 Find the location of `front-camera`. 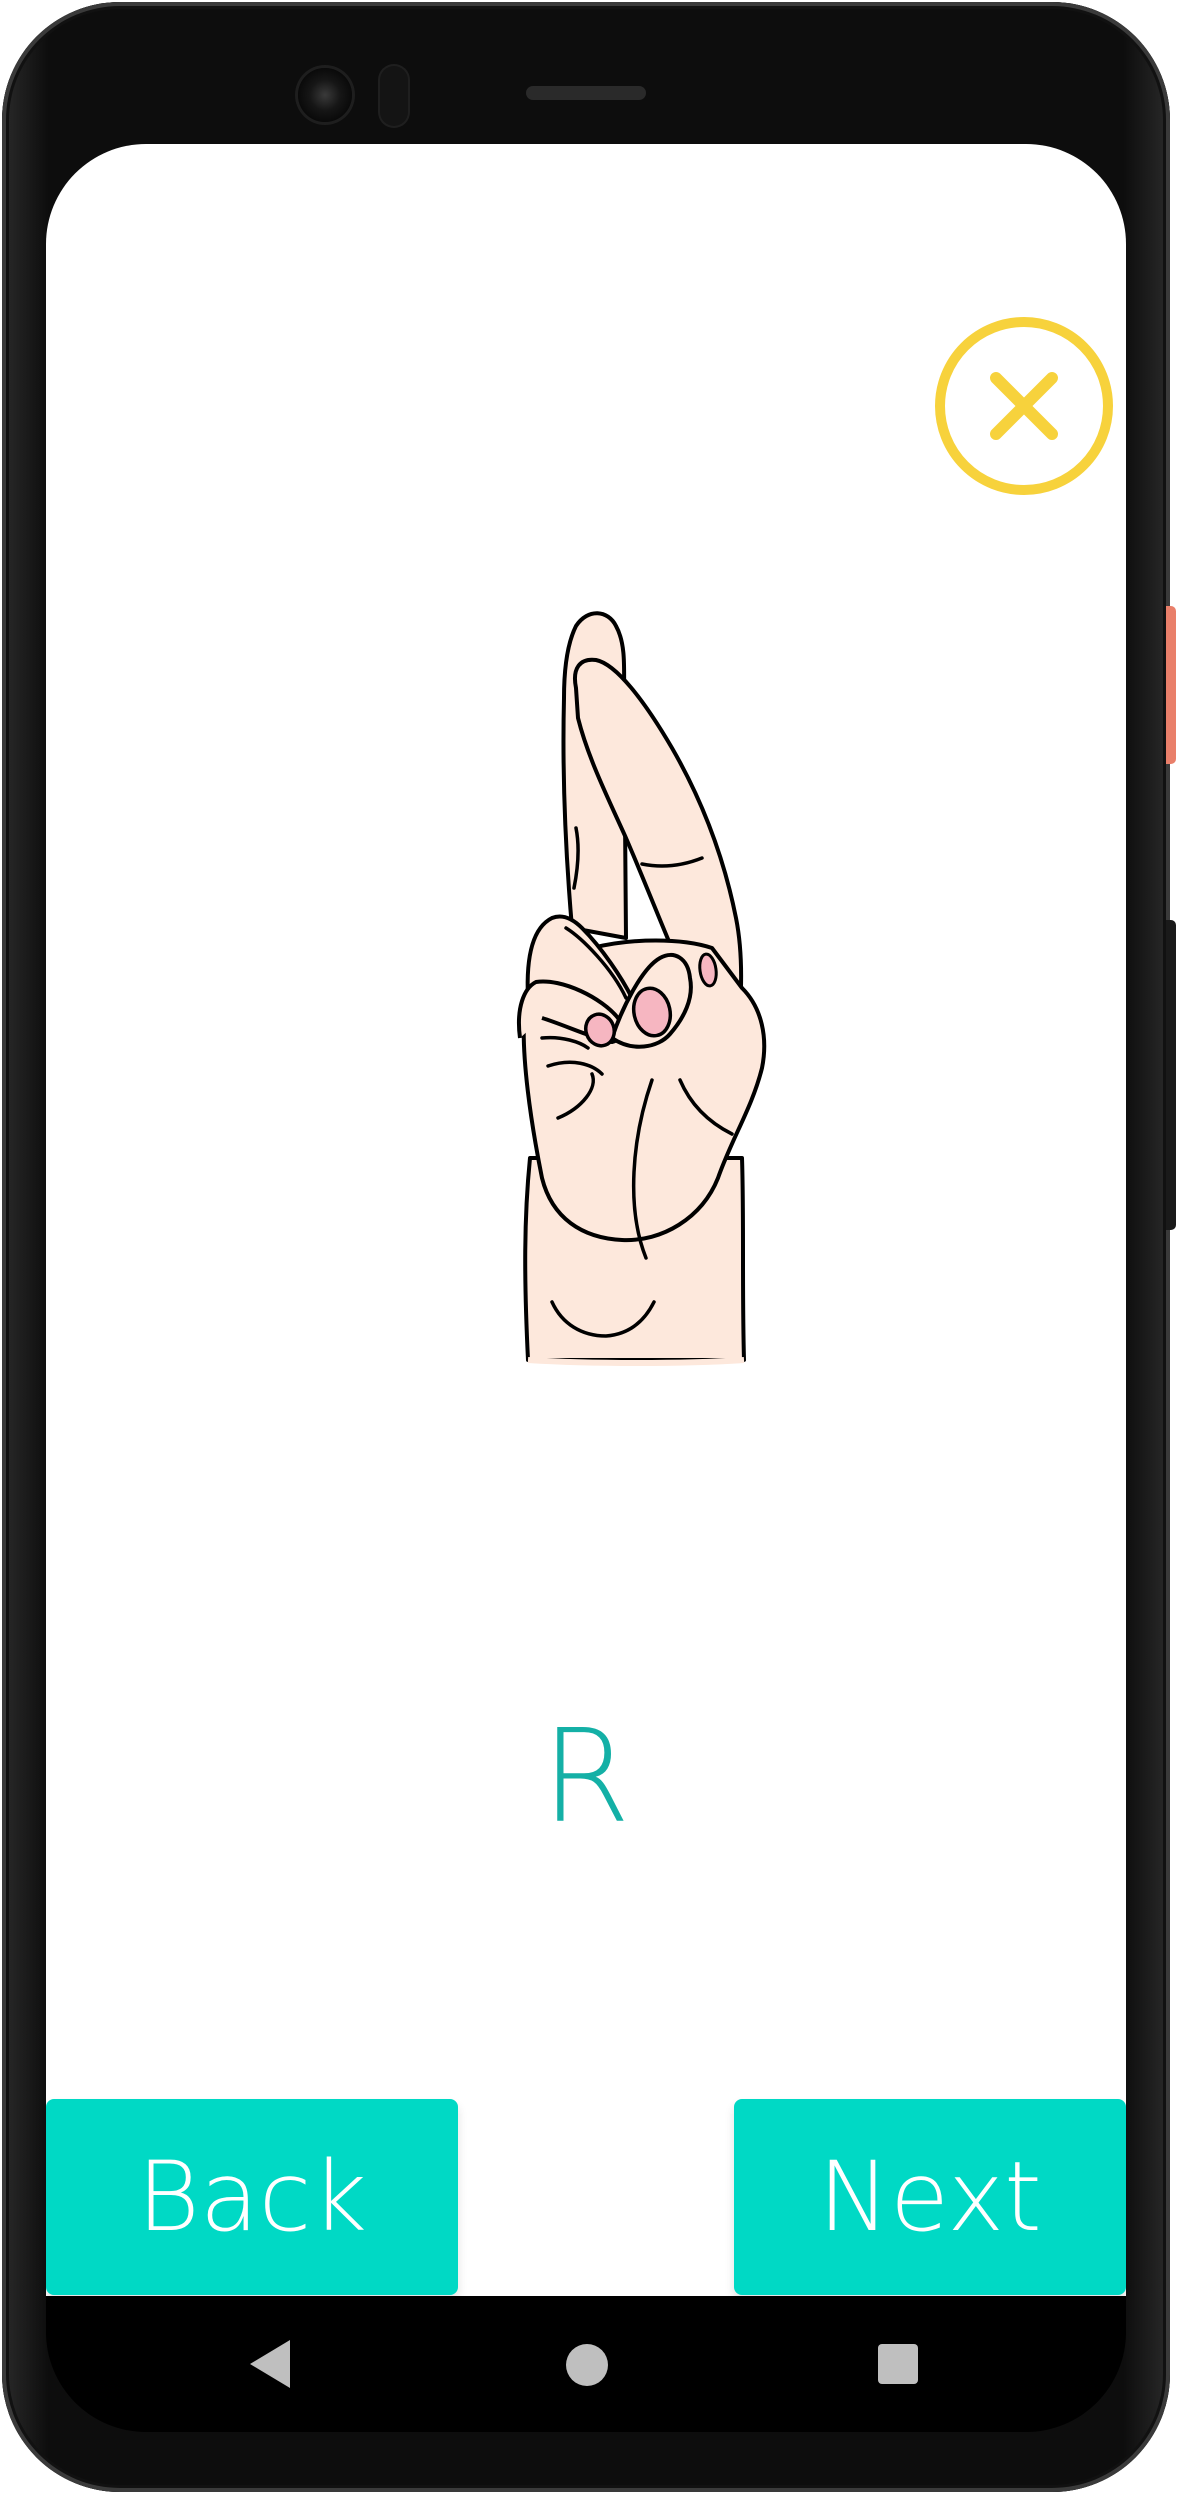

front-camera is located at coordinates (325, 95).